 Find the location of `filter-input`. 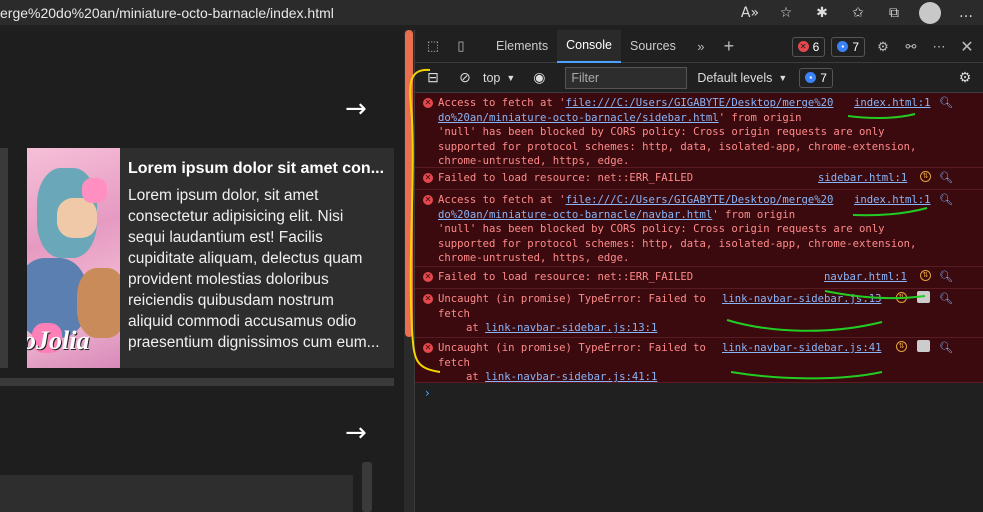

filter-input is located at coordinates (626, 77).